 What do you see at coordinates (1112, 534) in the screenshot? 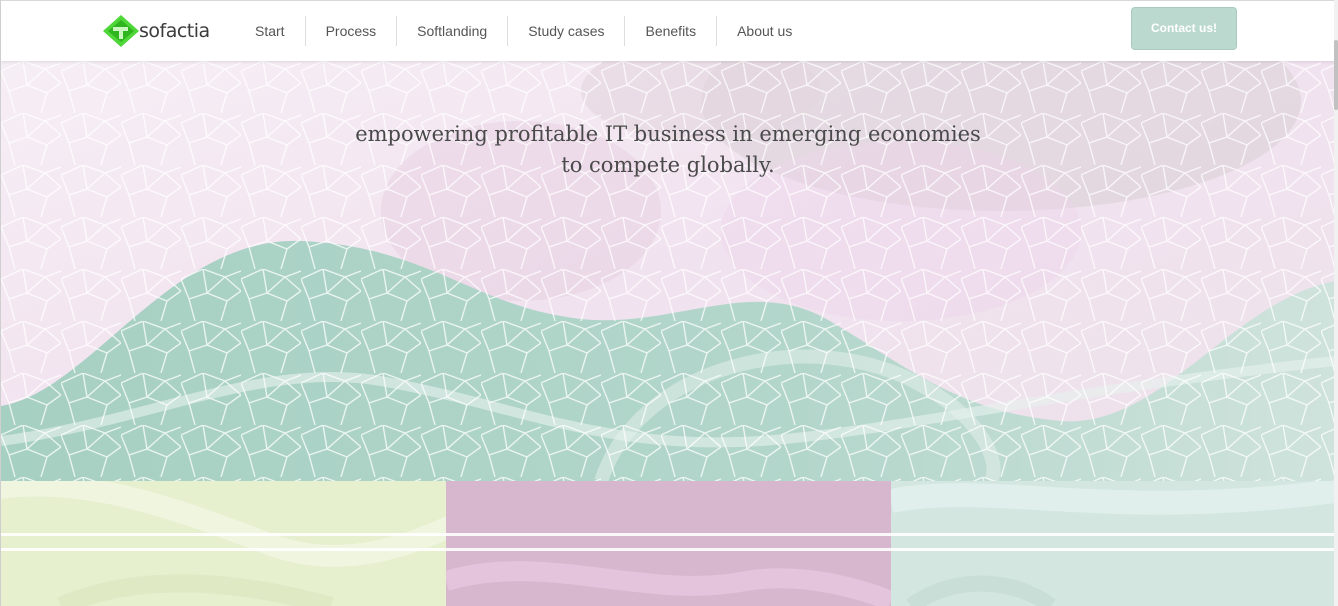
I see `panel-right-divider` at bounding box center [1112, 534].